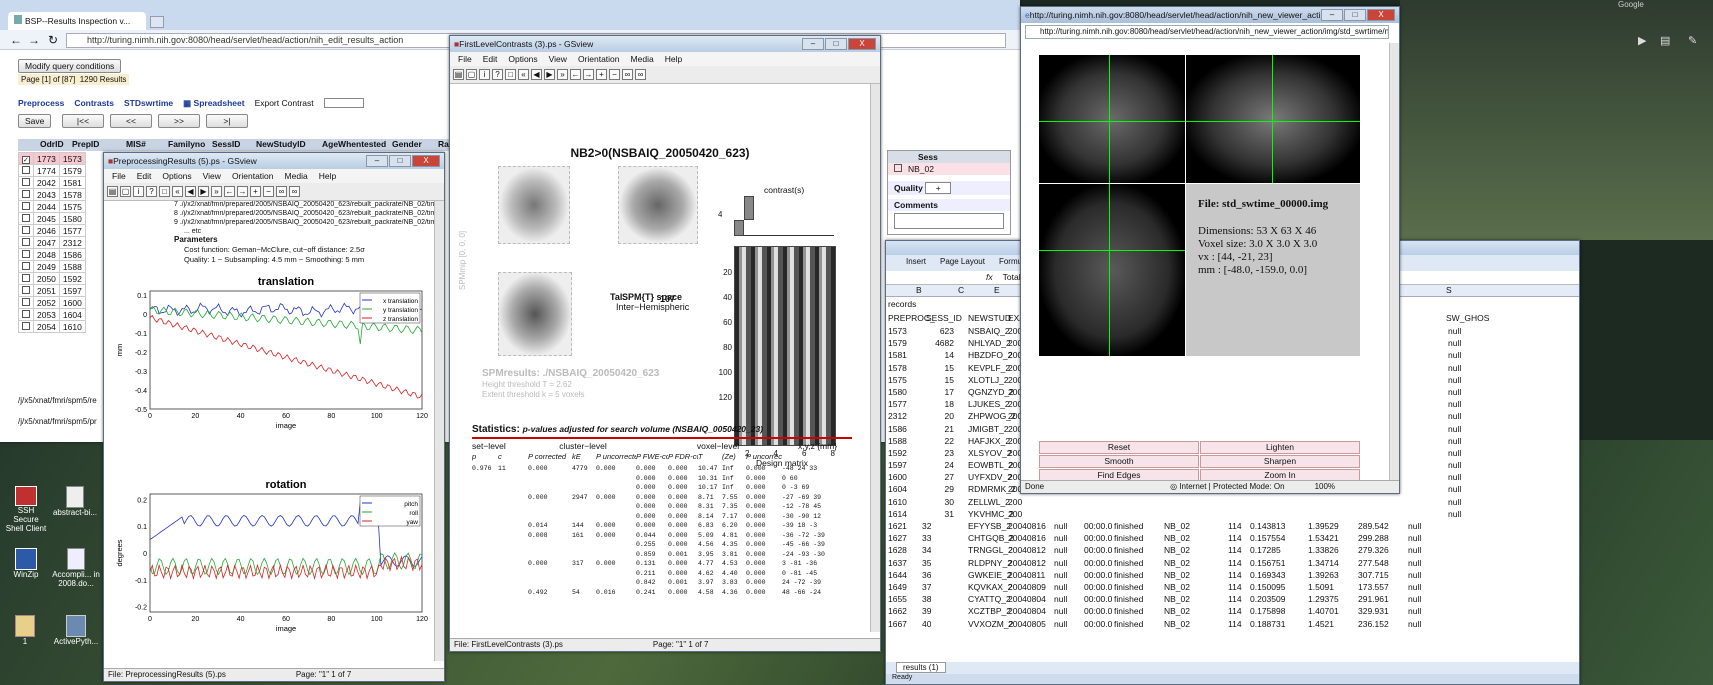 Image resolution: width=1713 pixels, height=685 pixels. Describe the element at coordinates (601, 74) in the screenshot. I see `zoom-in-icon: +` at that location.